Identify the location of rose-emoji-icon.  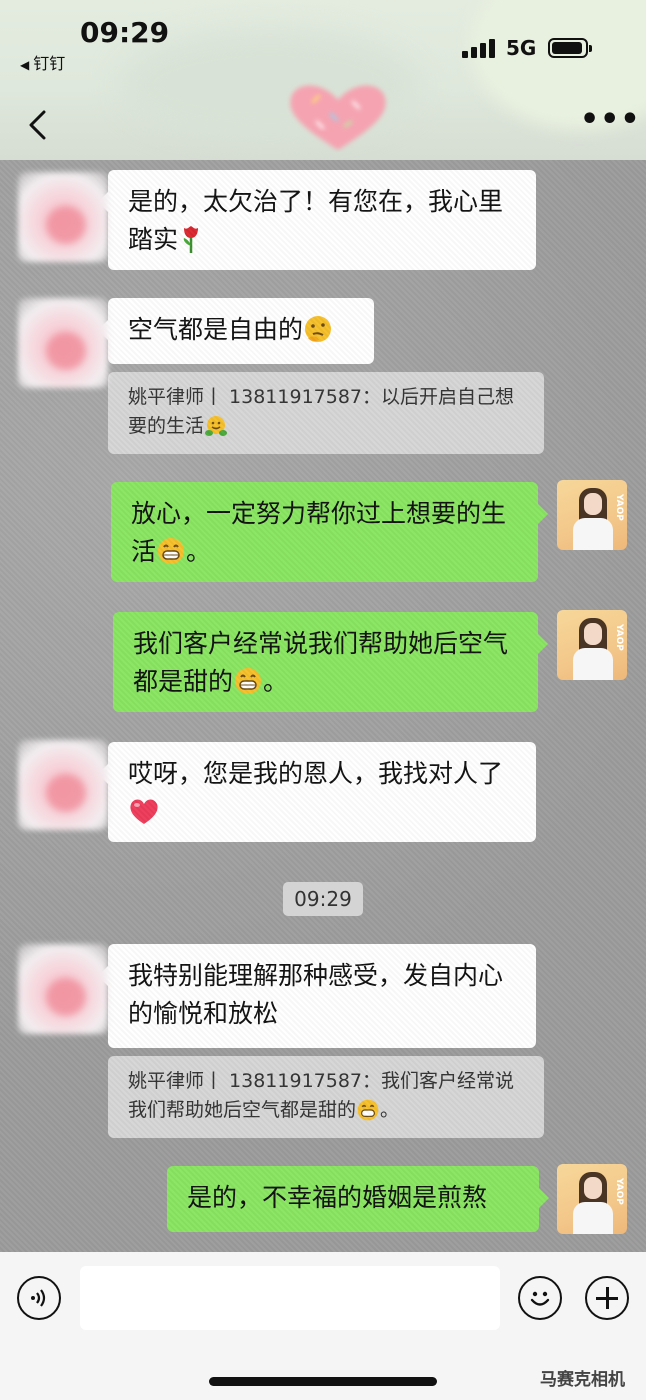
(191, 239).